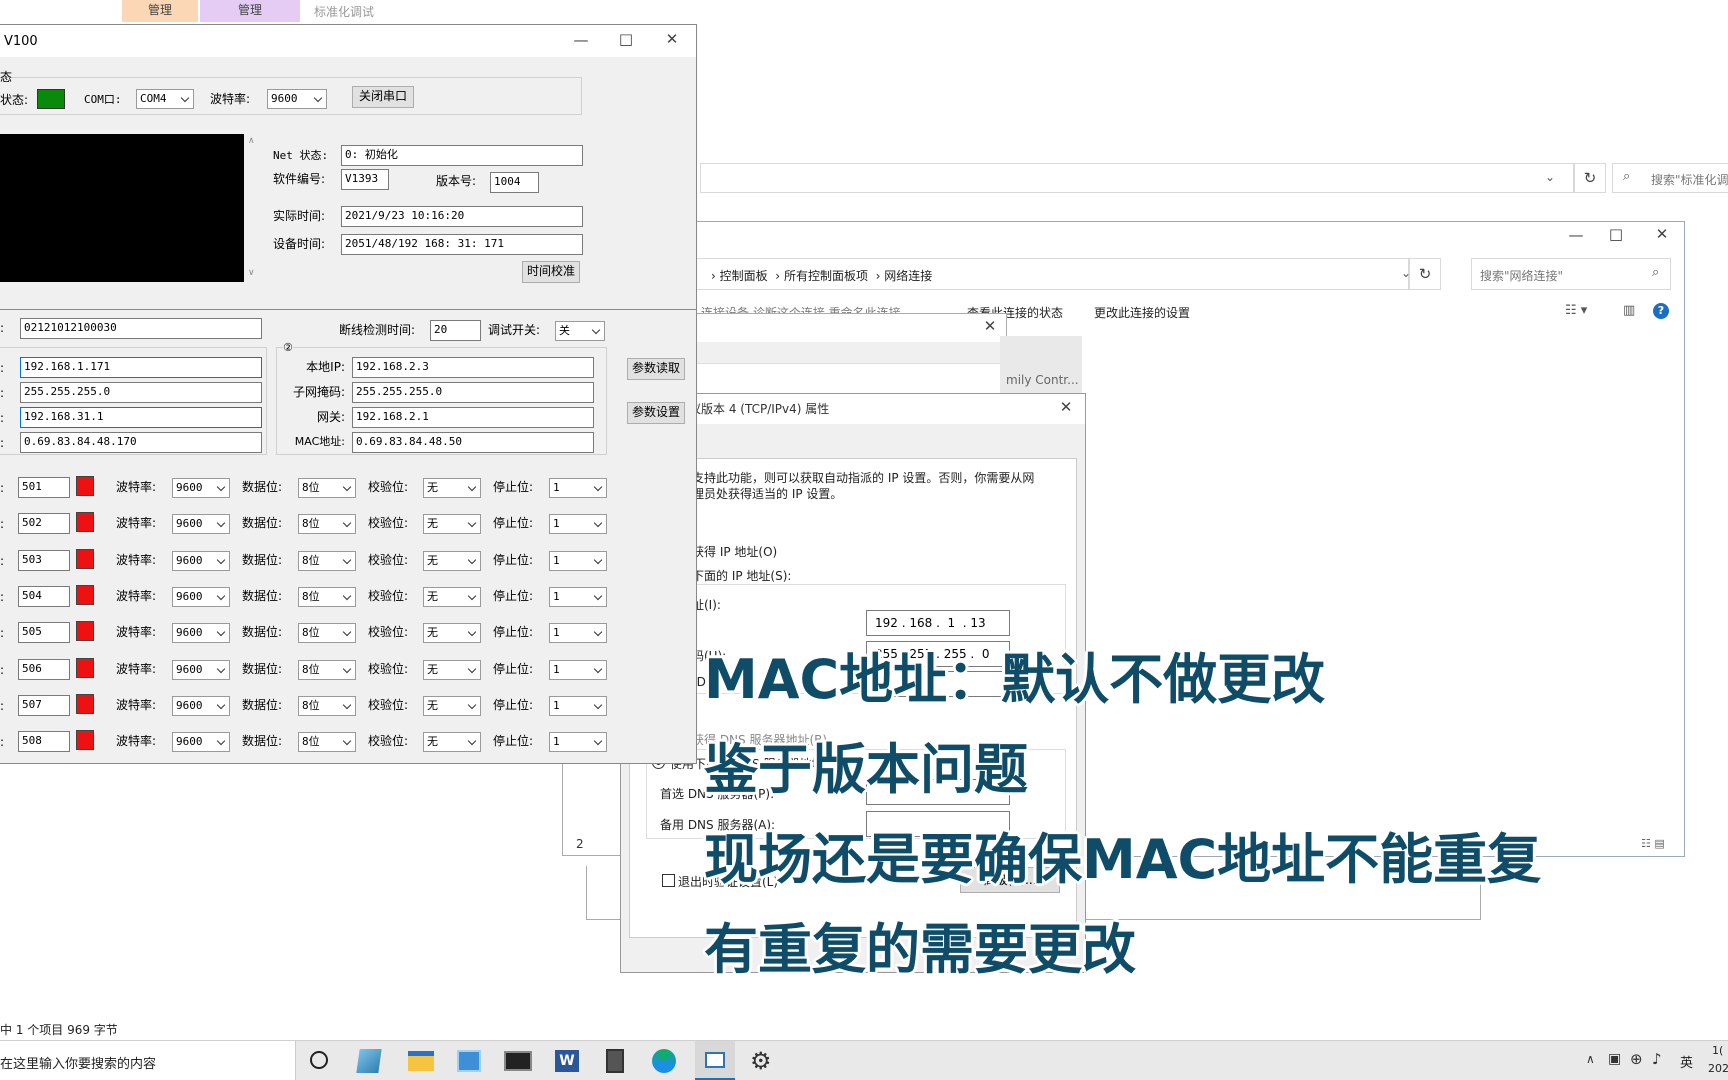 This screenshot has height=1080, width=1728. Describe the element at coordinates (250, 11) in the screenshot. I see `ribbon-tab-manage-2: 管理` at that location.